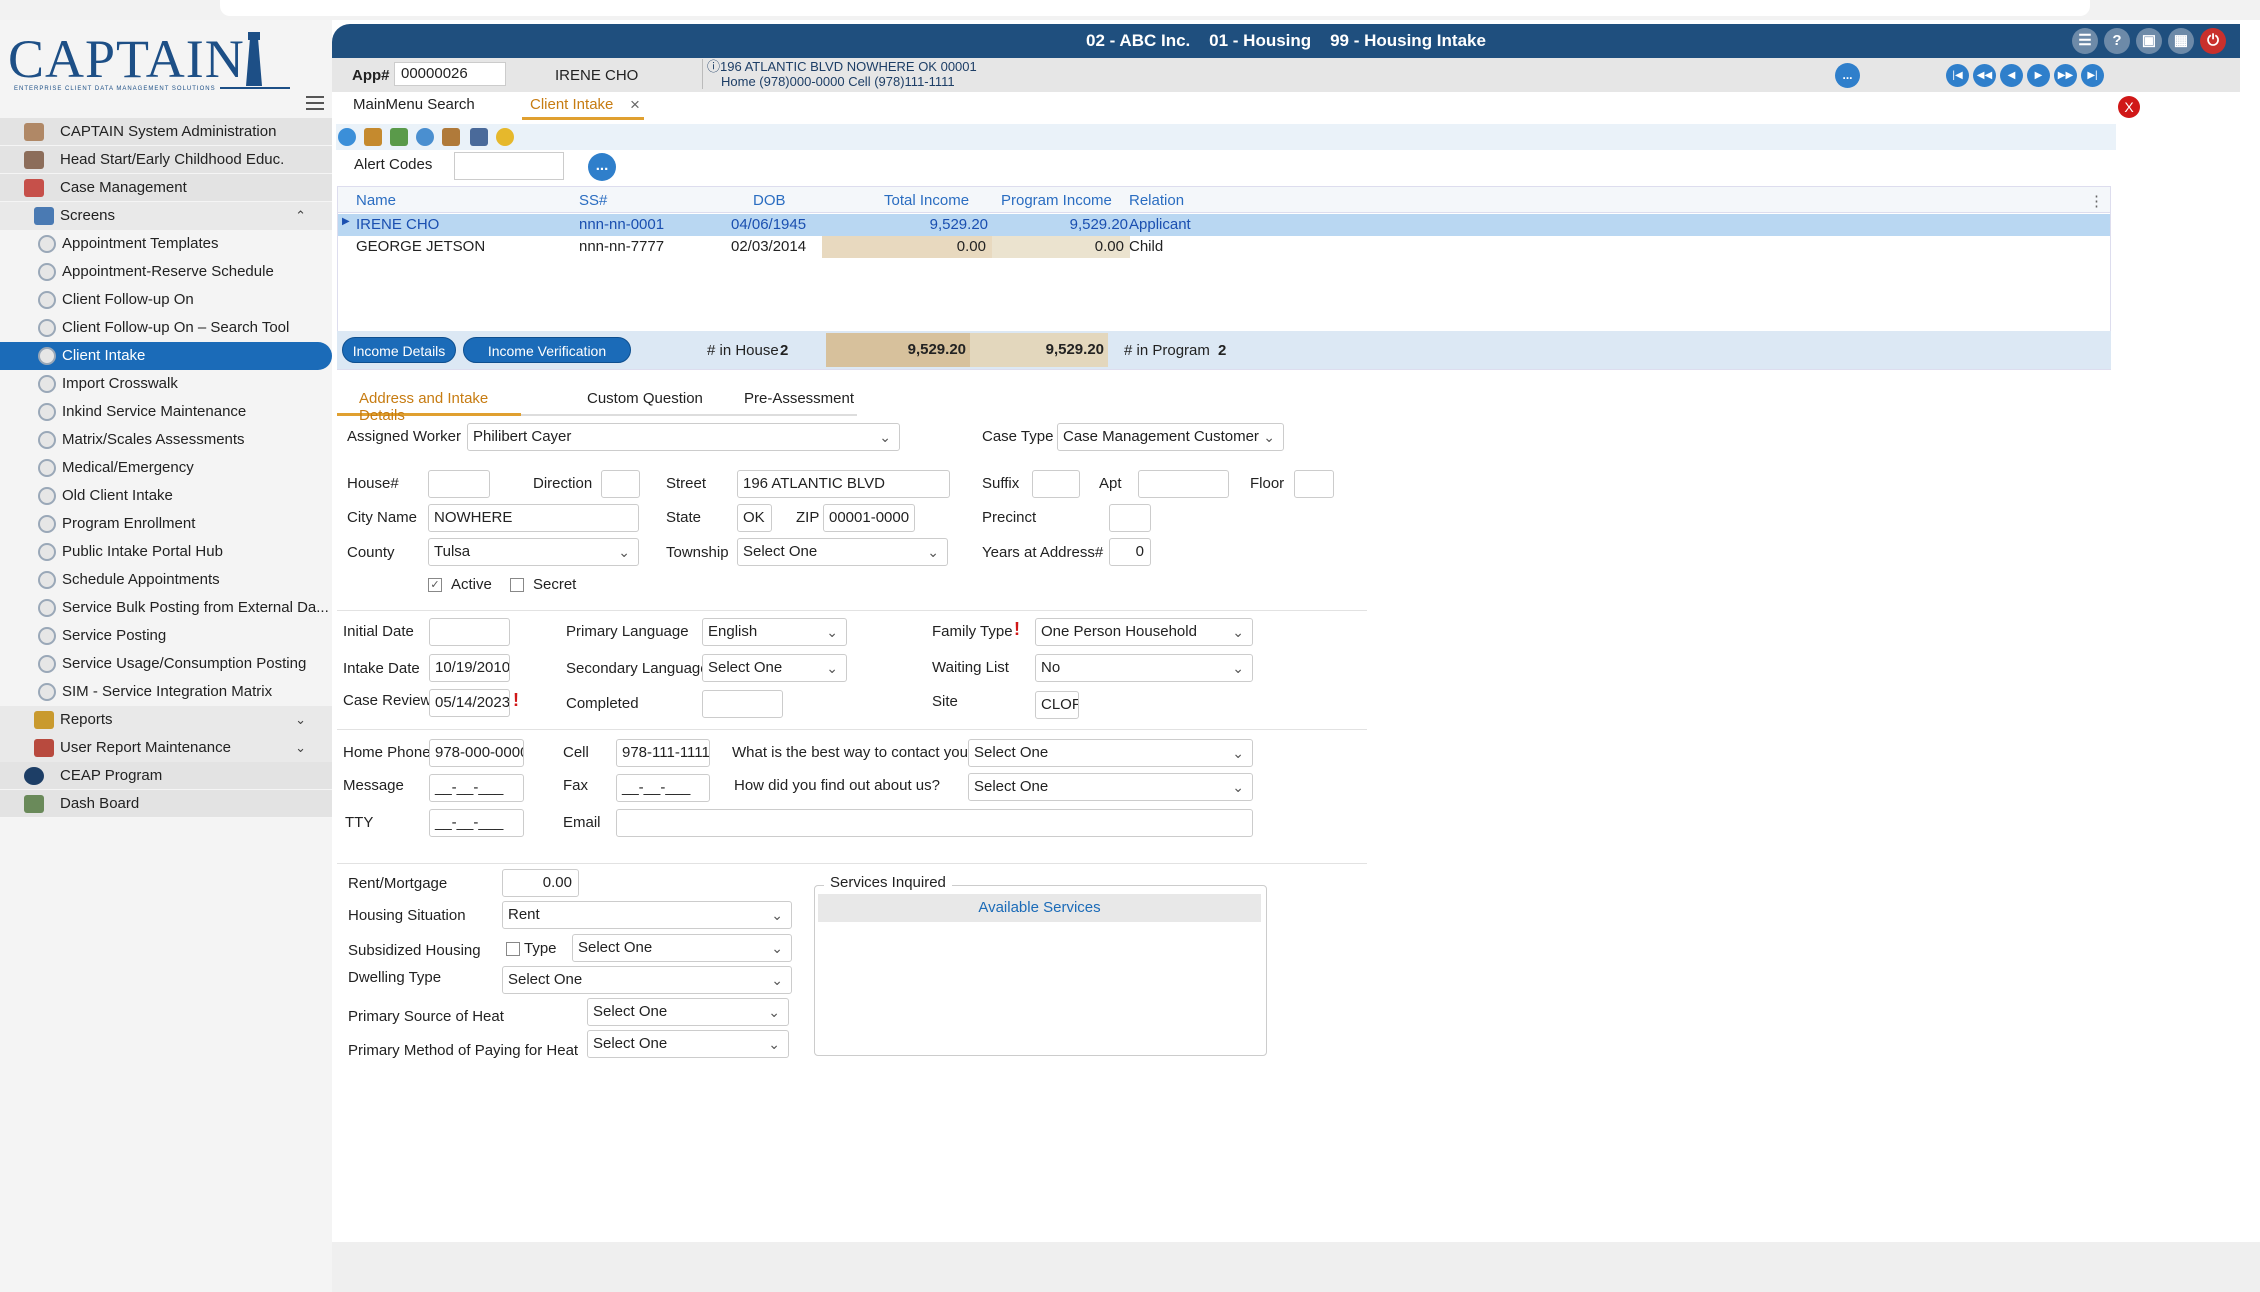 This screenshot has width=2260, height=1292. I want to click on case-type-select: Case Management Customer ⌄, so click(1170, 437).